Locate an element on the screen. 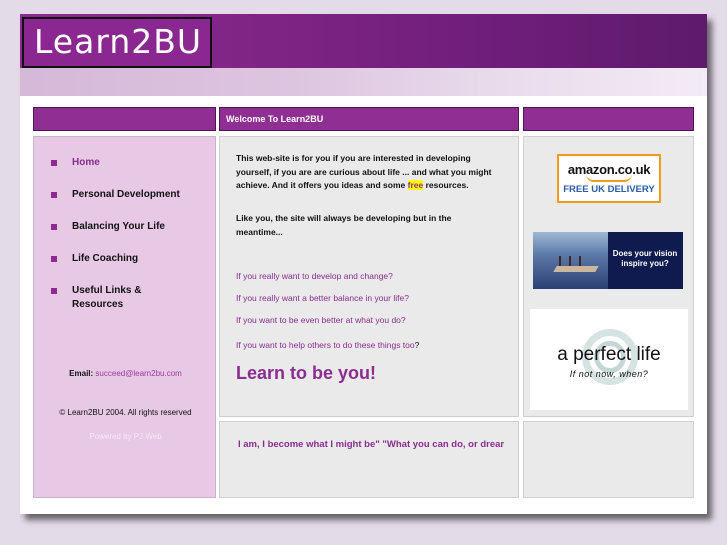  header-band is located at coordinates (363, 82).